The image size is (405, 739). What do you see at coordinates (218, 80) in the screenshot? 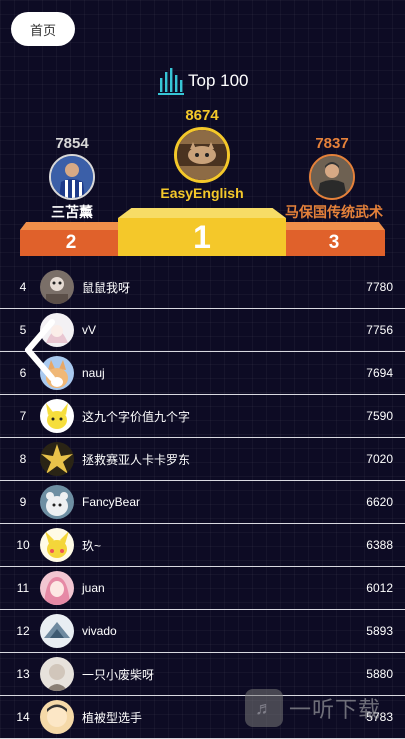
I see `title-text: Top 100` at bounding box center [218, 80].